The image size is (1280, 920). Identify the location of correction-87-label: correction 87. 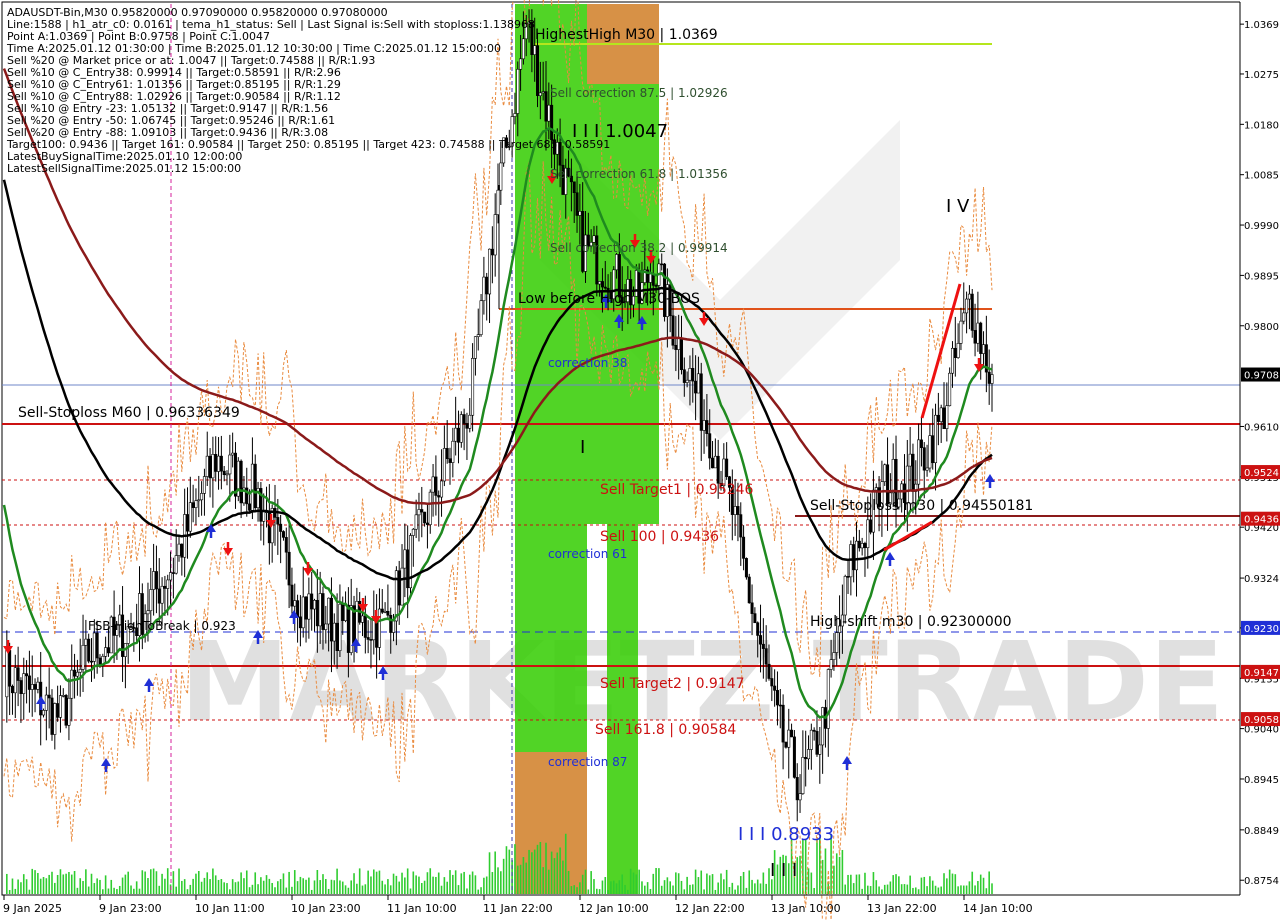
(587, 762).